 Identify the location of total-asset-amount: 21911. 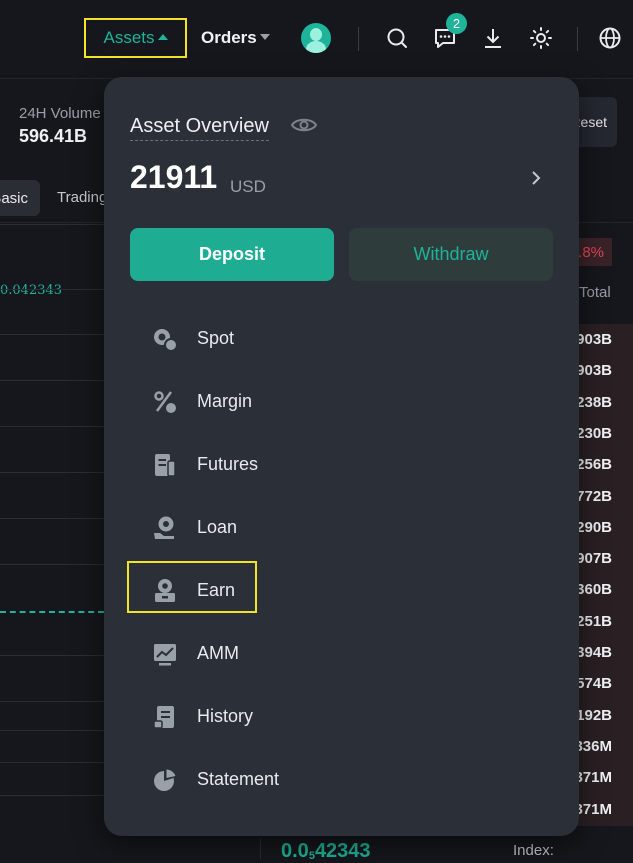
(174, 177).